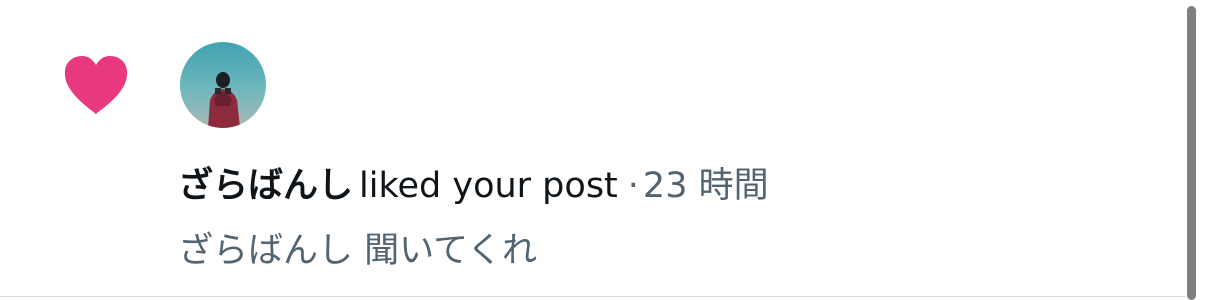  I want to click on avatar, so click(223, 85).